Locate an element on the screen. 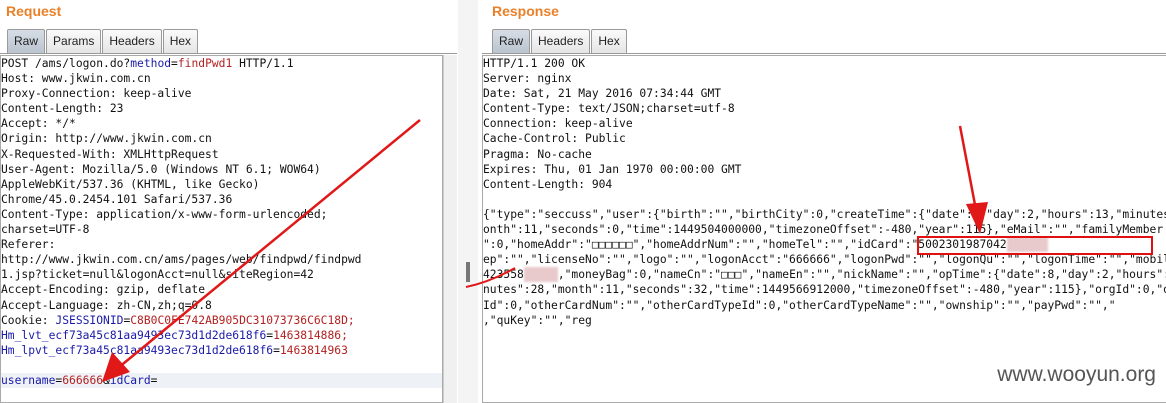  response-arrow-line is located at coordinates (968, 168).